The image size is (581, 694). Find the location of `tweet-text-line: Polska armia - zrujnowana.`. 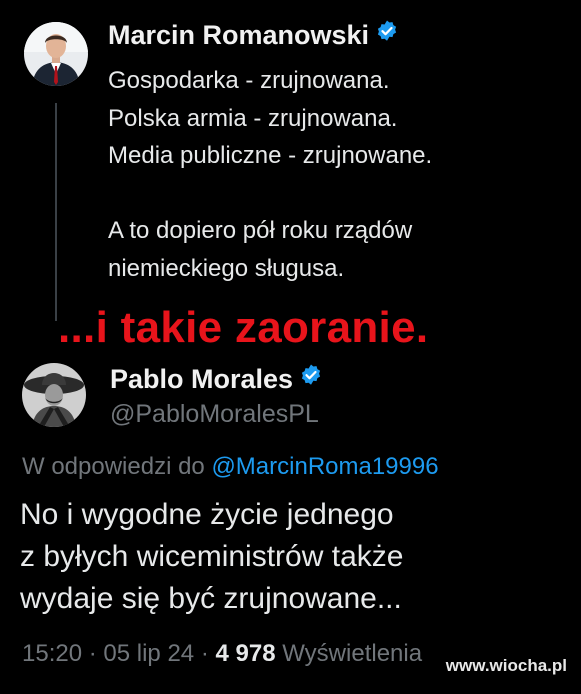

tweet-text-line: Polska armia - zrujnowana. is located at coordinates (253, 118).